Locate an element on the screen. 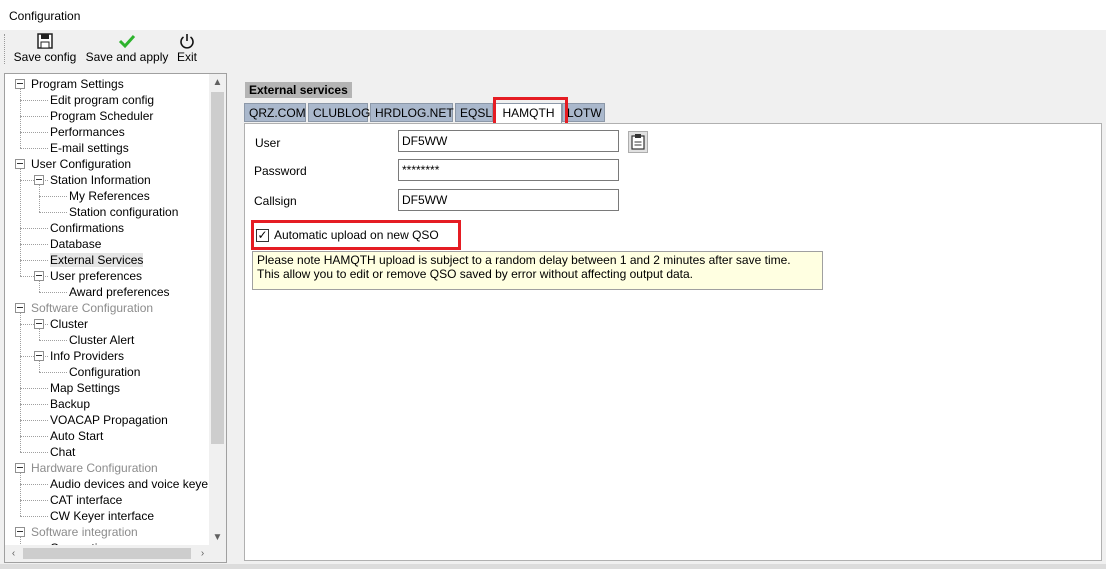  tree-vertical-scrollbar: ▲ ▼ is located at coordinates (217, 310).